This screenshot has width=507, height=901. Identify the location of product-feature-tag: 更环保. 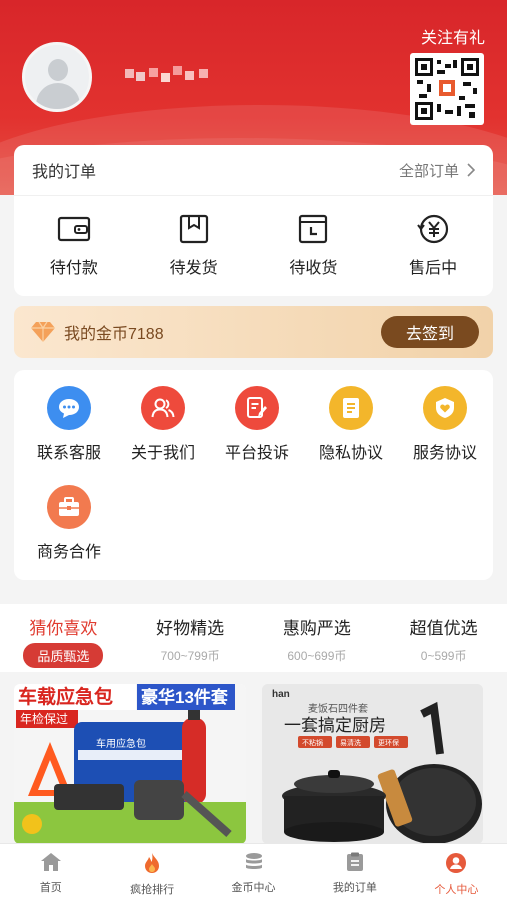
(388, 742).